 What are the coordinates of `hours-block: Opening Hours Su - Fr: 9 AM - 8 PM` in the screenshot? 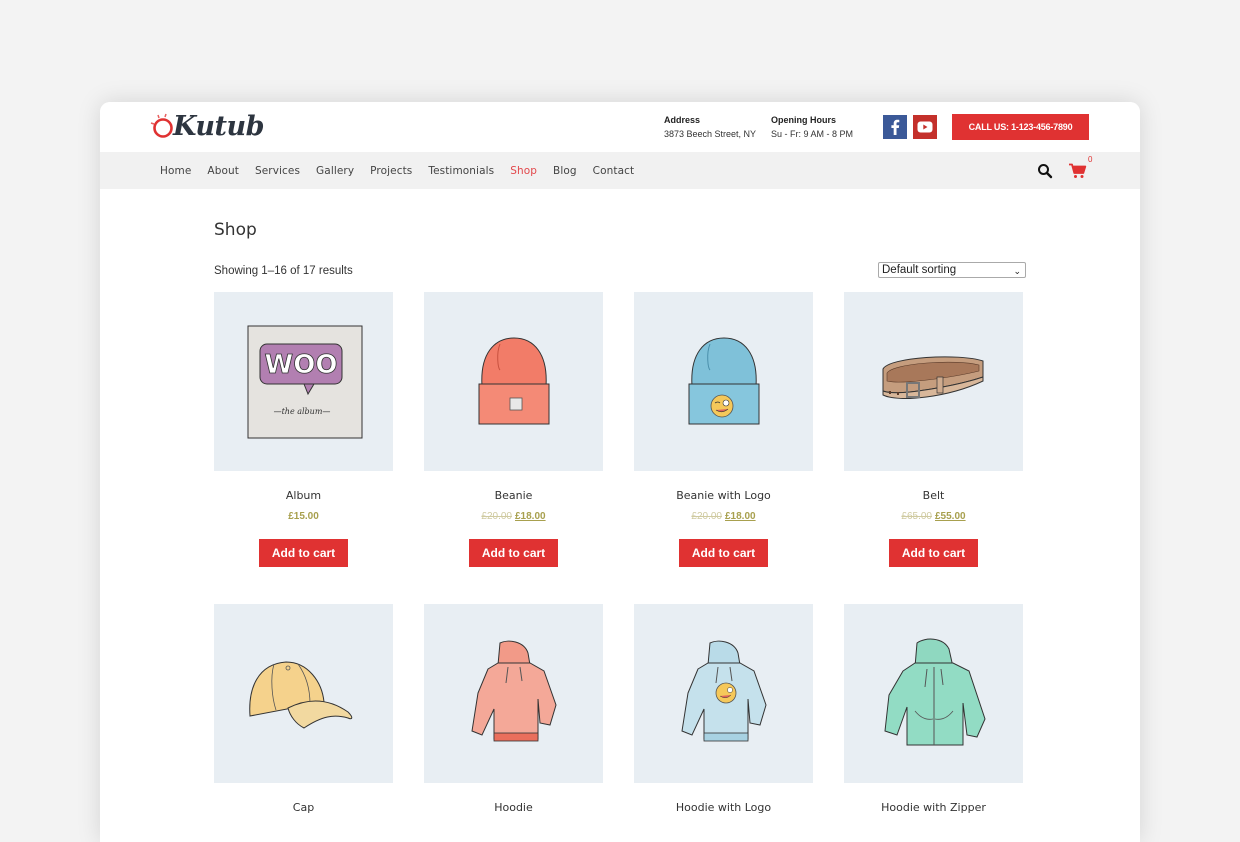 It's located at (812, 127).